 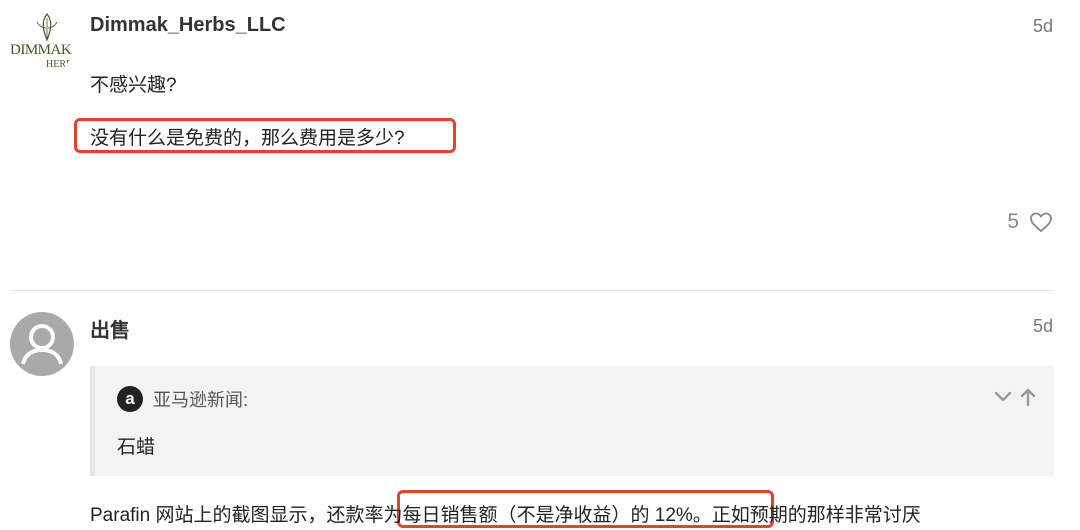 What do you see at coordinates (1041, 222) in the screenshot?
I see `heart-icon` at bounding box center [1041, 222].